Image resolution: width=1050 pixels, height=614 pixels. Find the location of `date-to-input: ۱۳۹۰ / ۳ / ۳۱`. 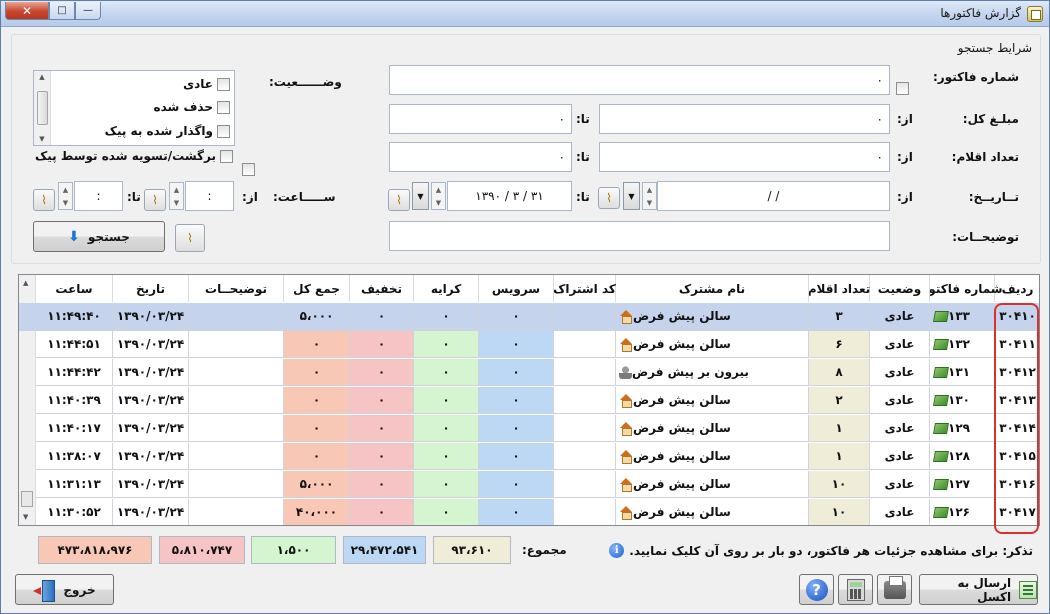

date-to-input: ۱۳۹۰ / ۳ / ۳۱ is located at coordinates (509, 196).